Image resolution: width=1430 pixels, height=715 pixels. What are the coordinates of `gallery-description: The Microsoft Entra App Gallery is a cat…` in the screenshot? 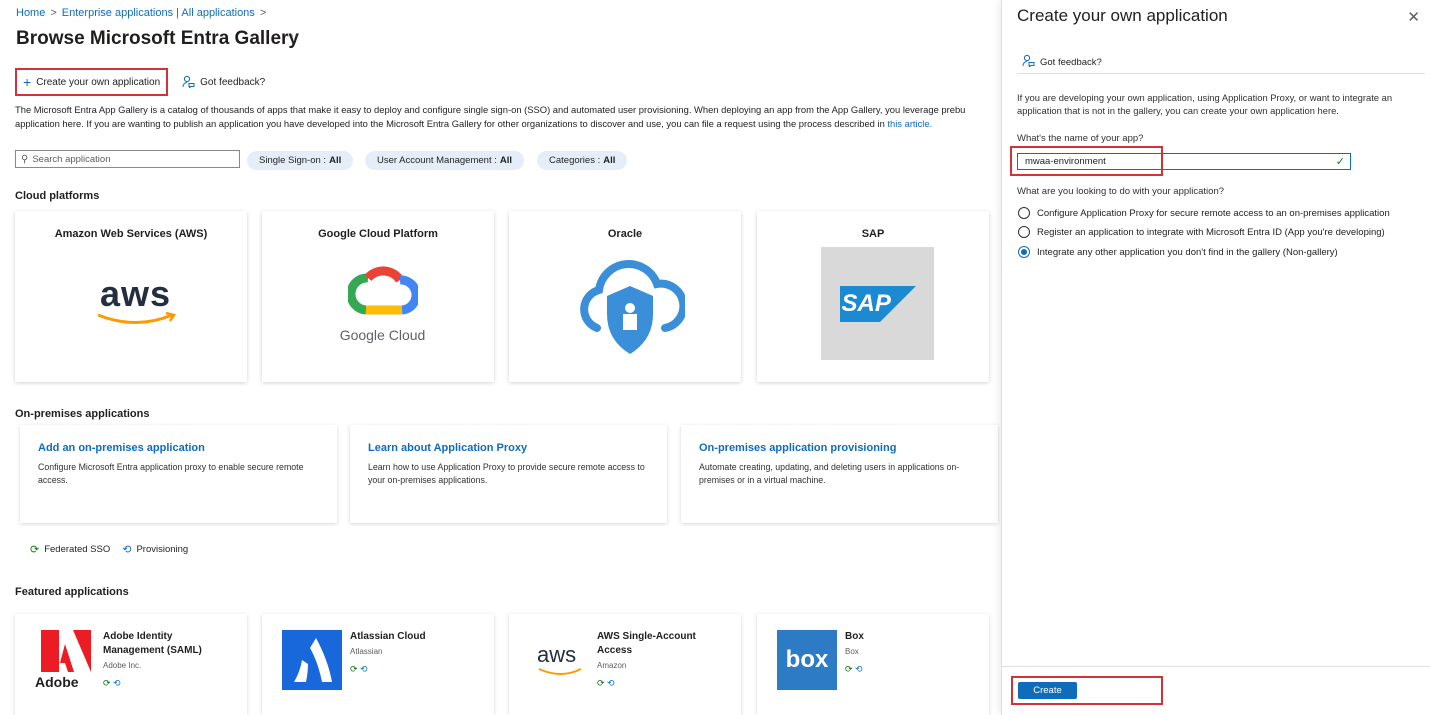 It's located at (507, 117).